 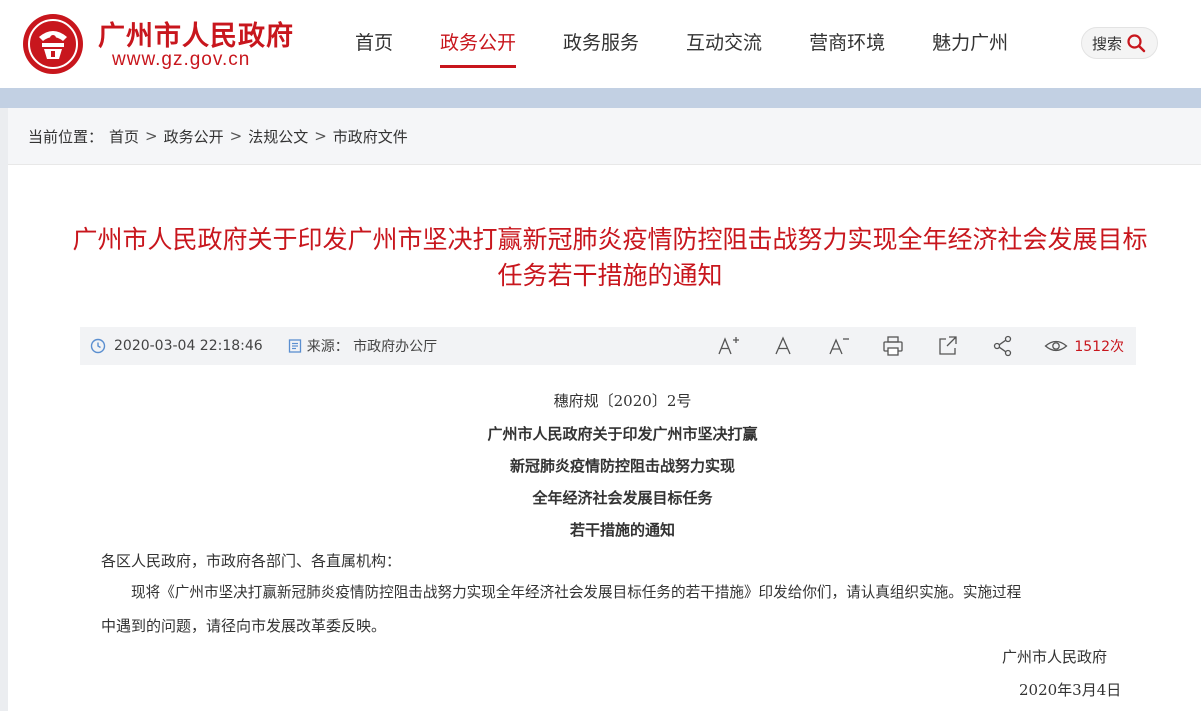 What do you see at coordinates (669, 44) in the screenshot?
I see `main-nav: 首页 政务公开 政务服务 互动交流 营商环境 魅力广州` at bounding box center [669, 44].